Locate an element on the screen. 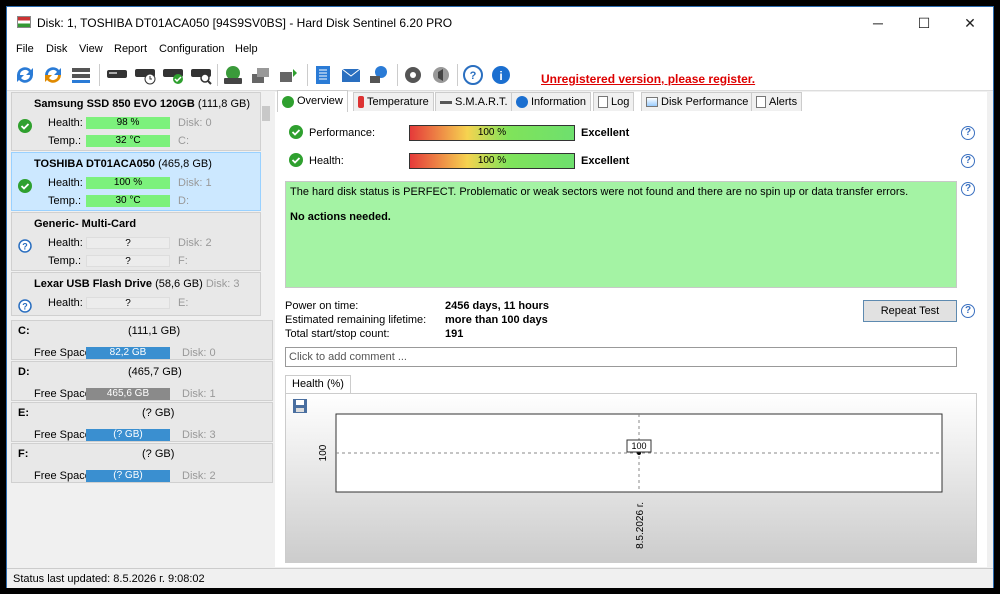  tab-overview: Overview is located at coordinates (312, 101).